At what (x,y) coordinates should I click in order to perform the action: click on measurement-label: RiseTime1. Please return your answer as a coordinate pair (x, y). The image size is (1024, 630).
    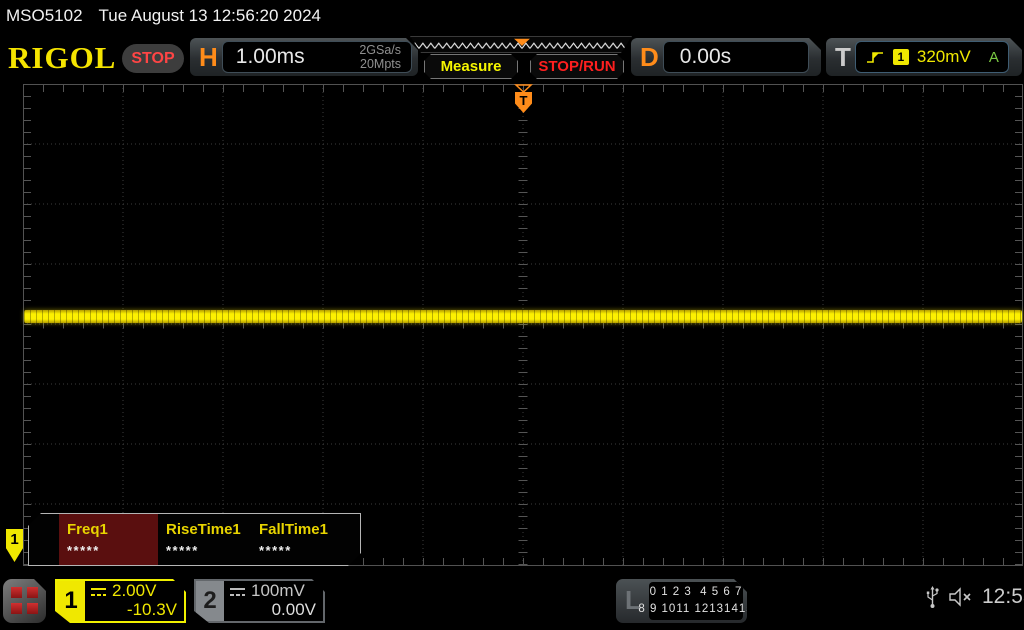
    Looking at the image, I should click on (203, 529).